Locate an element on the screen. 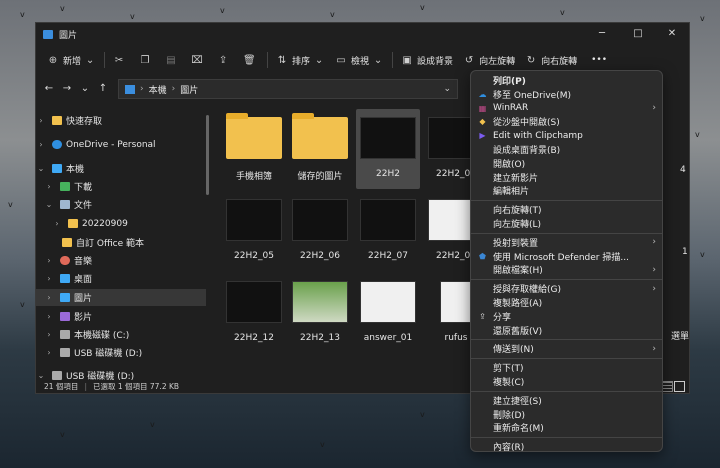 This screenshot has height=468, width=720. minimize-button: ─ is located at coordinates (602, 34).